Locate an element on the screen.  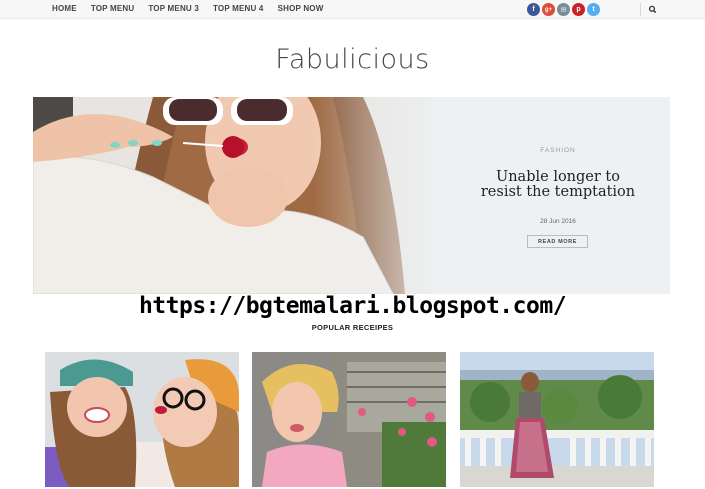
image-fade is located at coordinates (388, 195).